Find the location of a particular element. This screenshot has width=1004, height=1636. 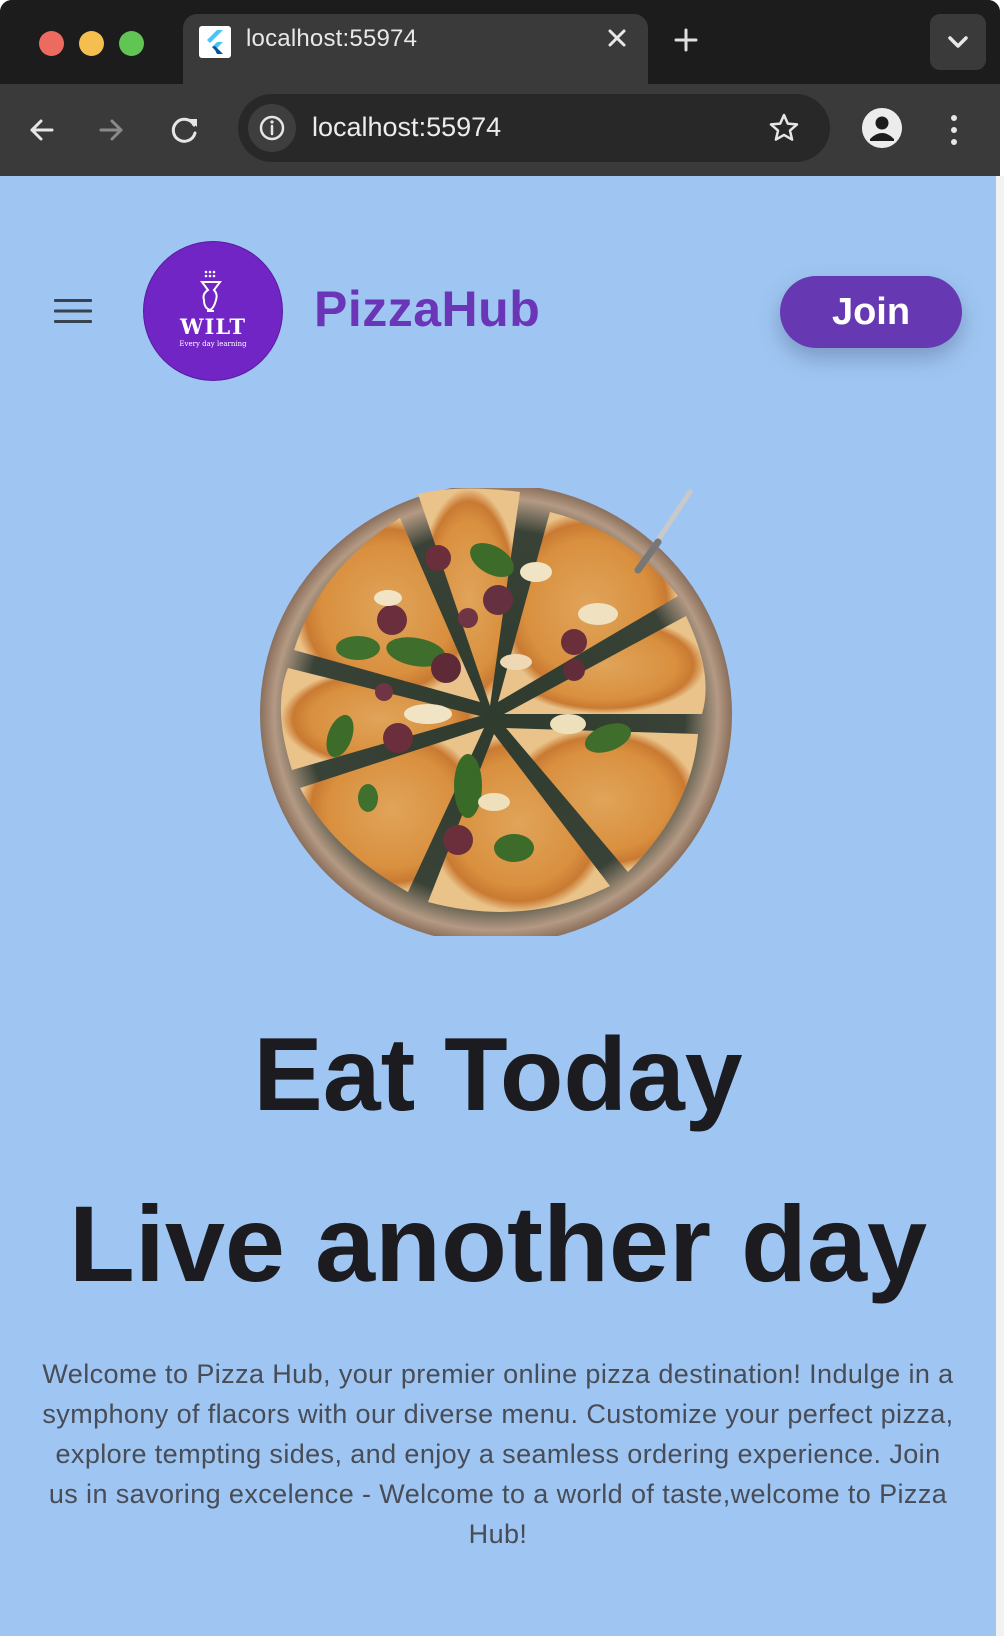

headline-live-another-day: Live another day is located at coordinates (498, 1243).